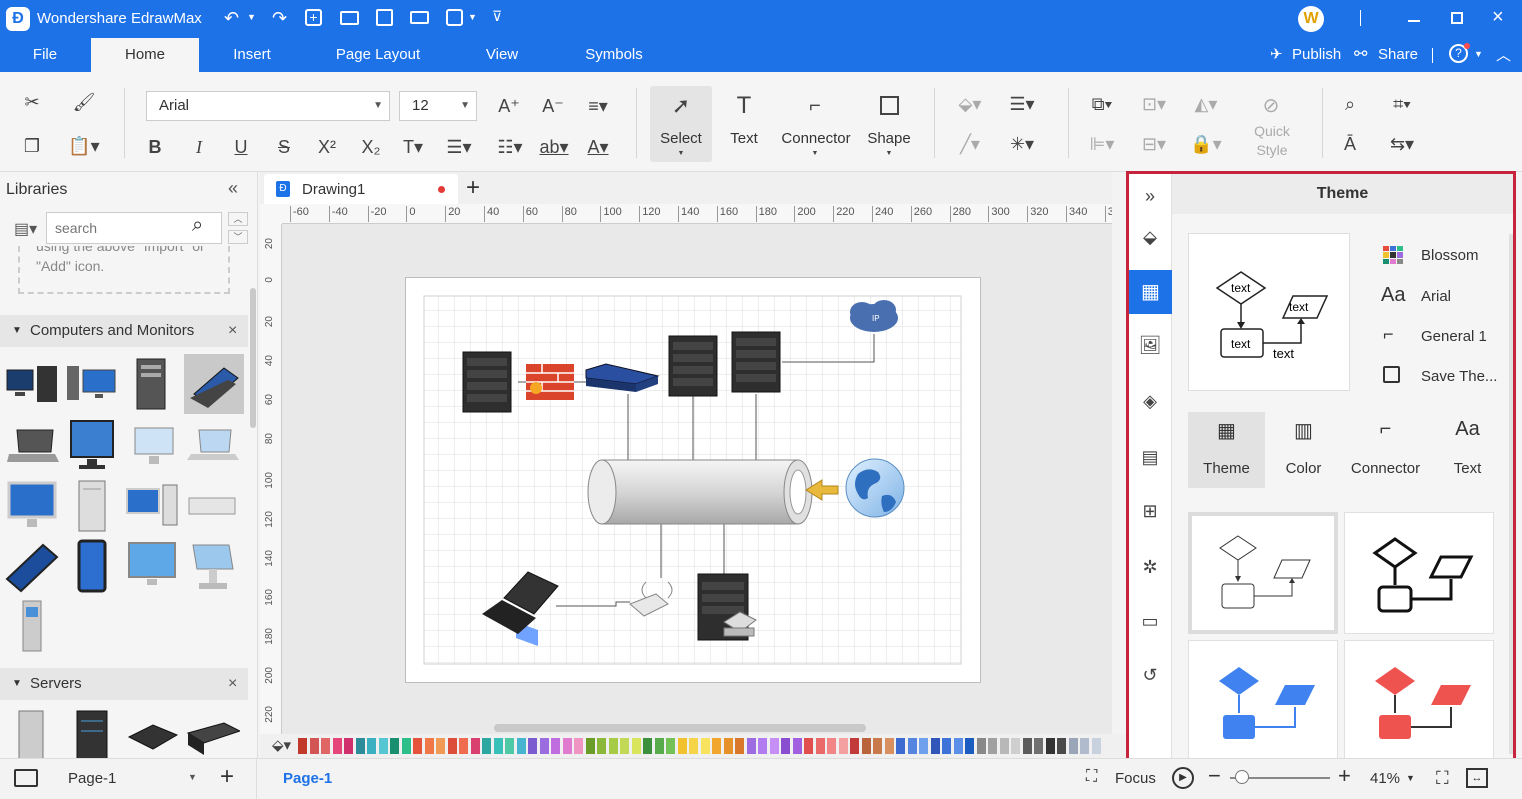 Image resolution: width=1522 pixels, height=799 pixels. Describe the element at coordinates (281, 745) in the screenshot. I see `fill-bucket-icon: ⬙▾` at that location.